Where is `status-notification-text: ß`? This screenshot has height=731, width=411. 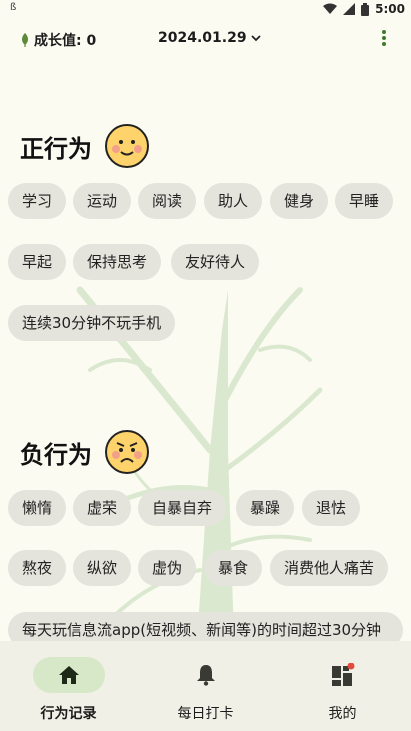
status-notification-text: ß is located at coordinates (13, 7).